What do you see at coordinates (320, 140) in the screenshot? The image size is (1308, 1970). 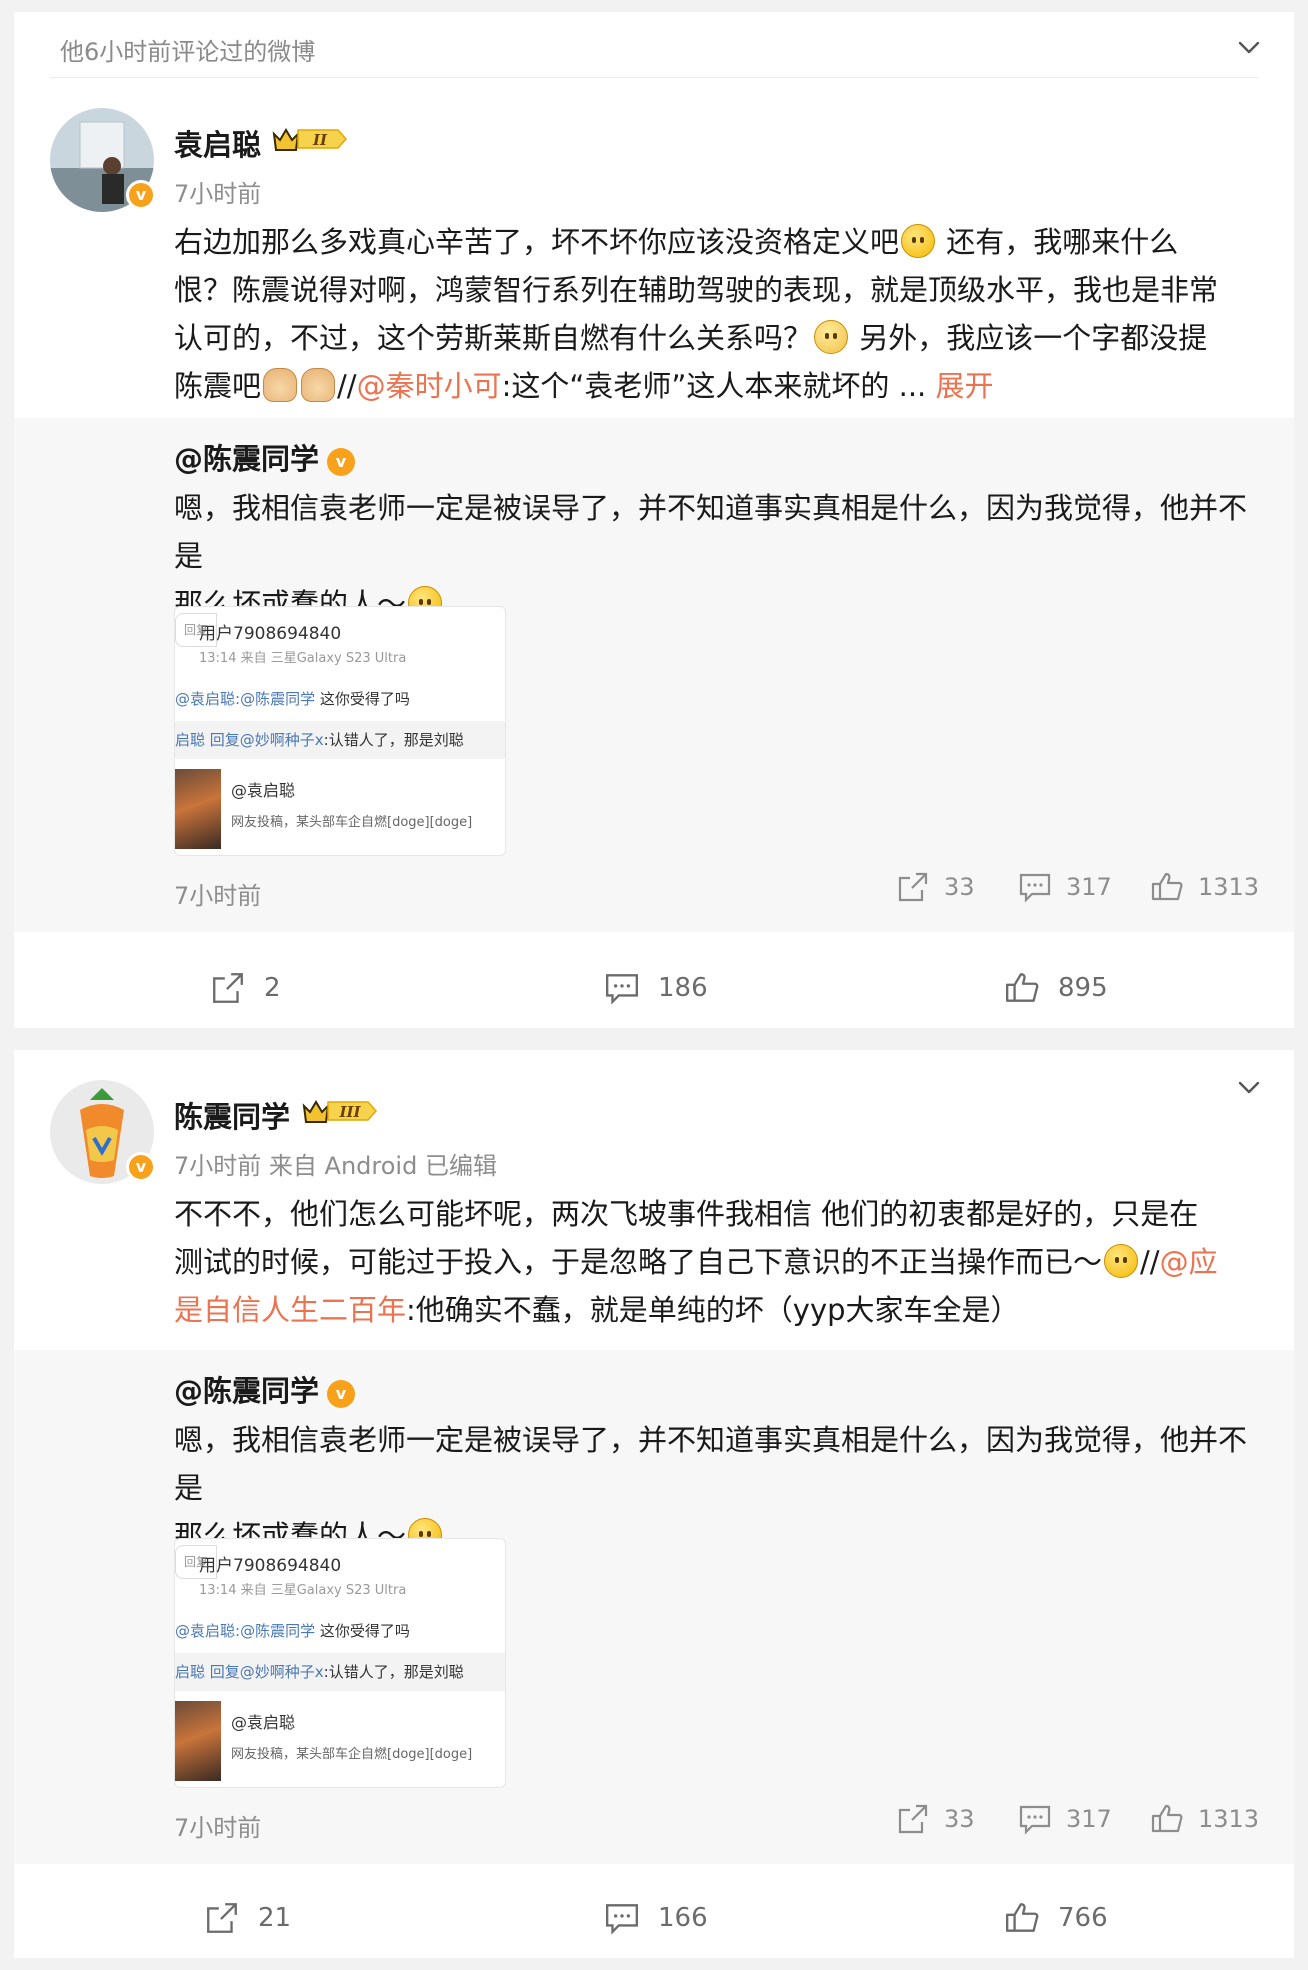 I see `level-text: II` at bounding box center [320, 140].